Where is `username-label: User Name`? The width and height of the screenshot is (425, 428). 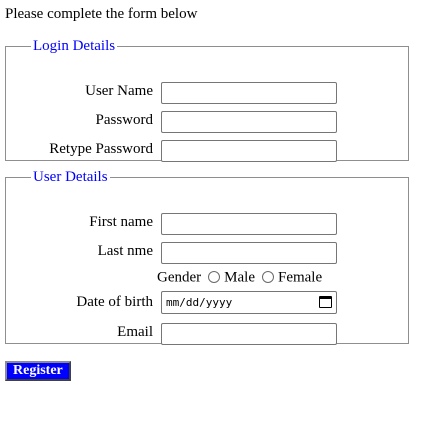 username-label: User Name is located at coordinates (119, 91).